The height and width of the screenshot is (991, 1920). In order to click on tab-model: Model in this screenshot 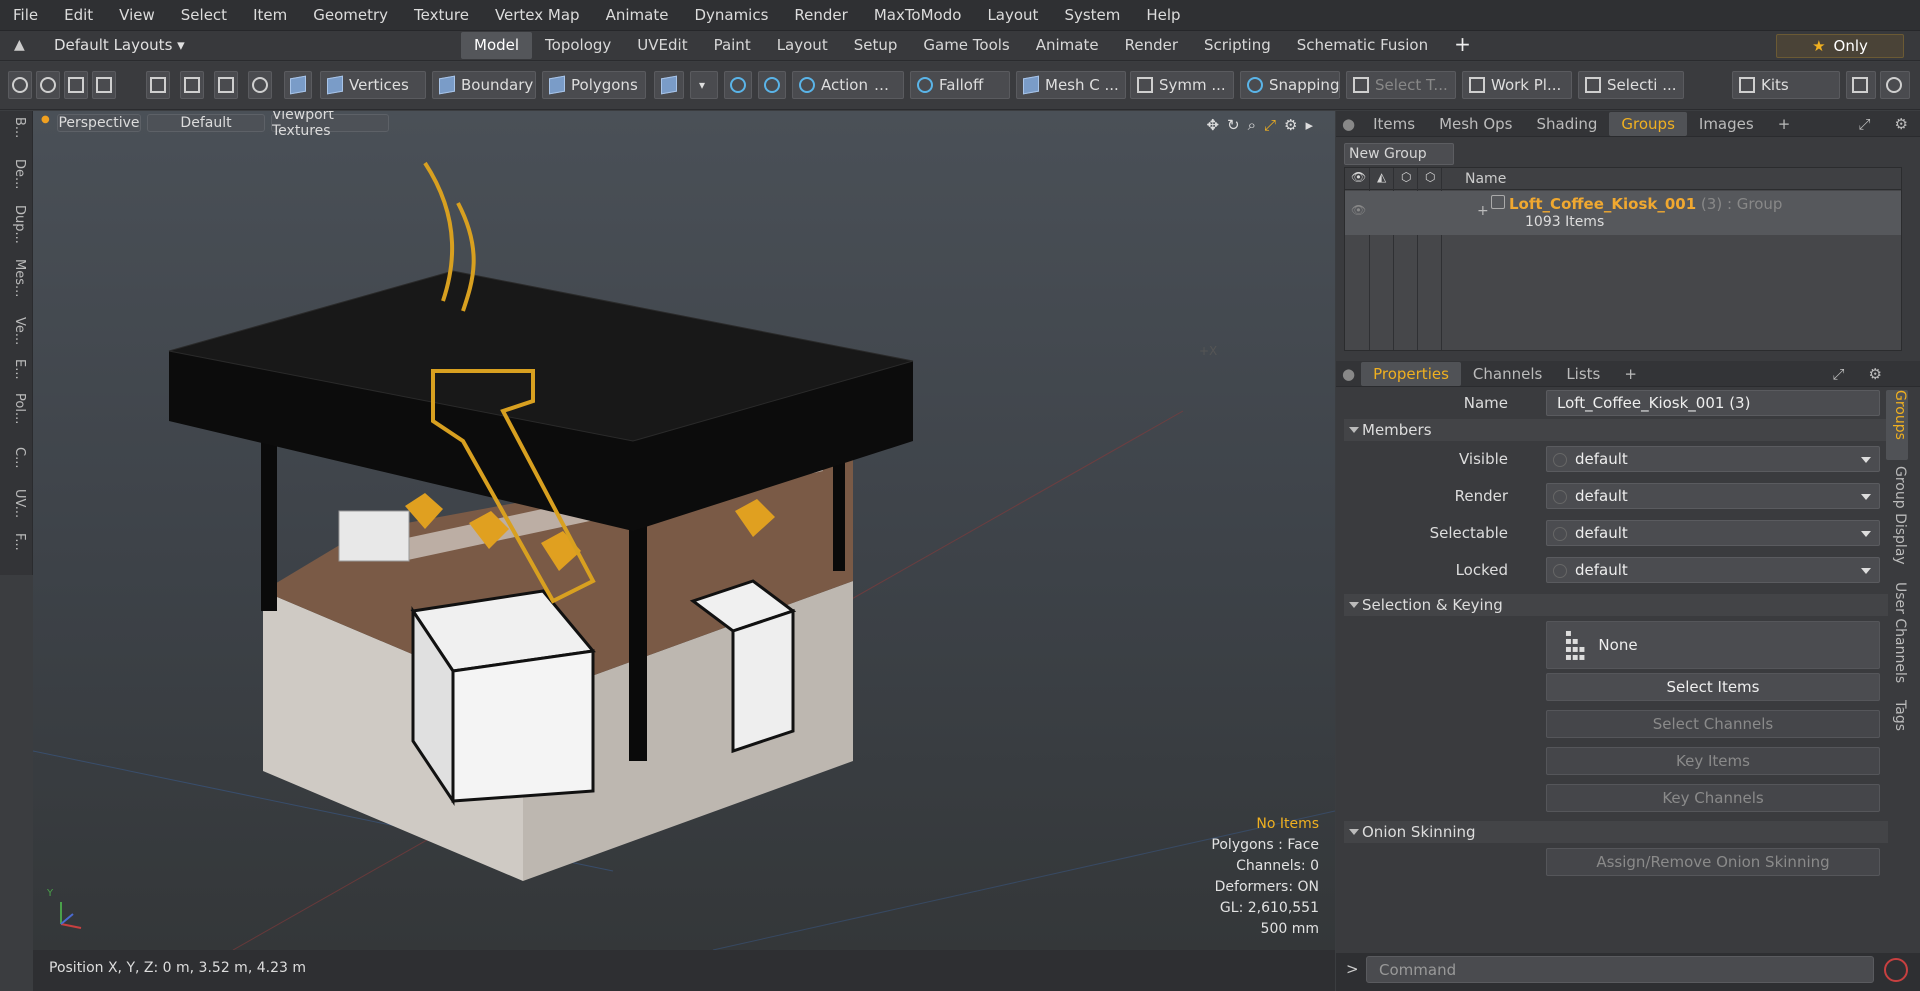, I will do `click(497, 45)`.